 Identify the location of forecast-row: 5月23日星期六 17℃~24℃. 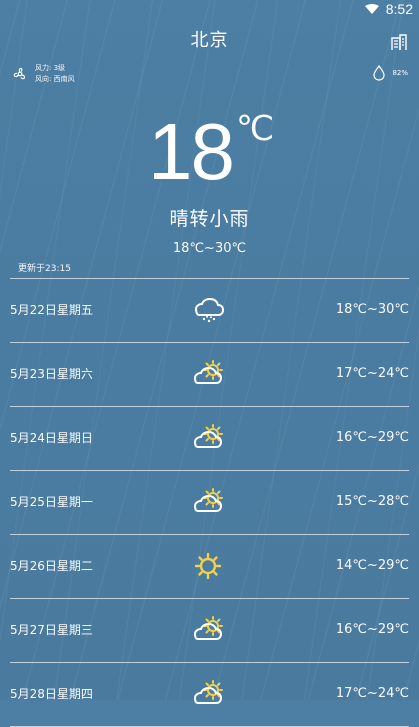
(209, 375).